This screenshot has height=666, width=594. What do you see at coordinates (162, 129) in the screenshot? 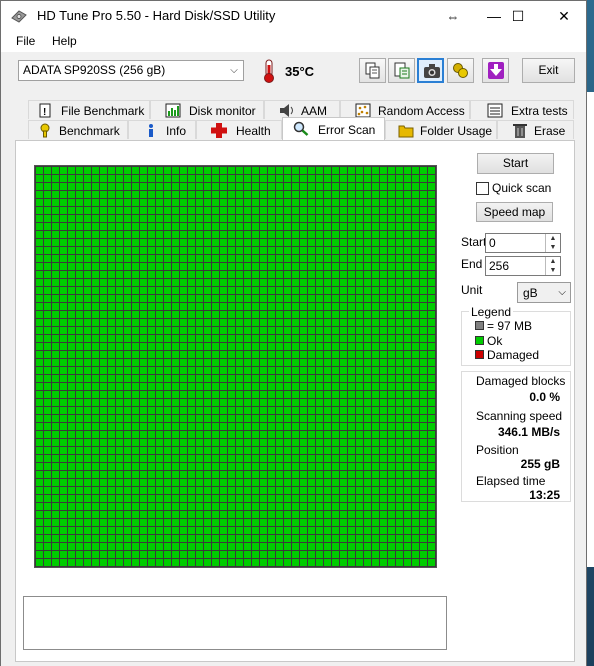
I see `tab-info: Info` at bounding box center [162, 129].